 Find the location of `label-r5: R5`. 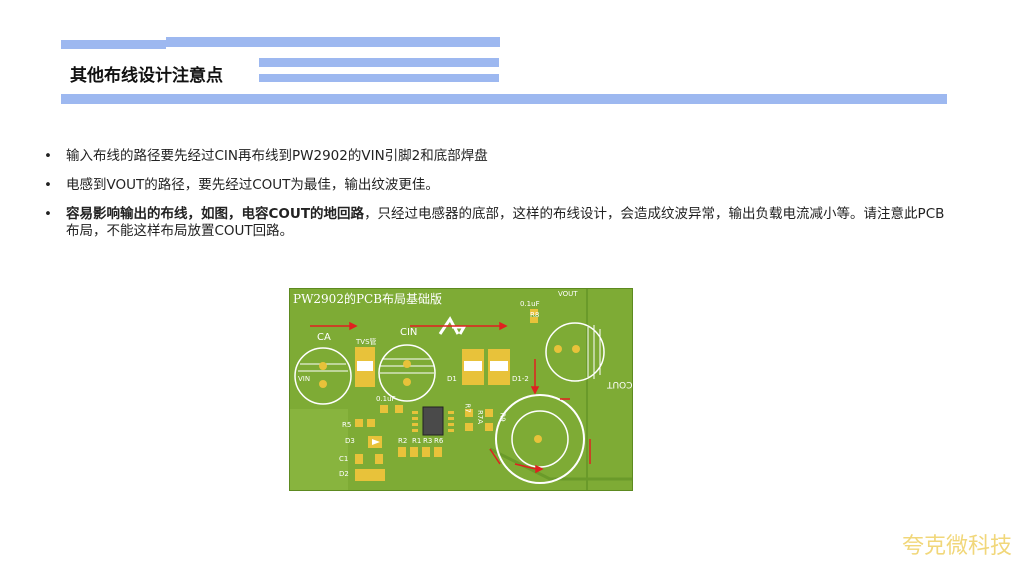

label-r5: R5 is located at coordinates (347, 425).